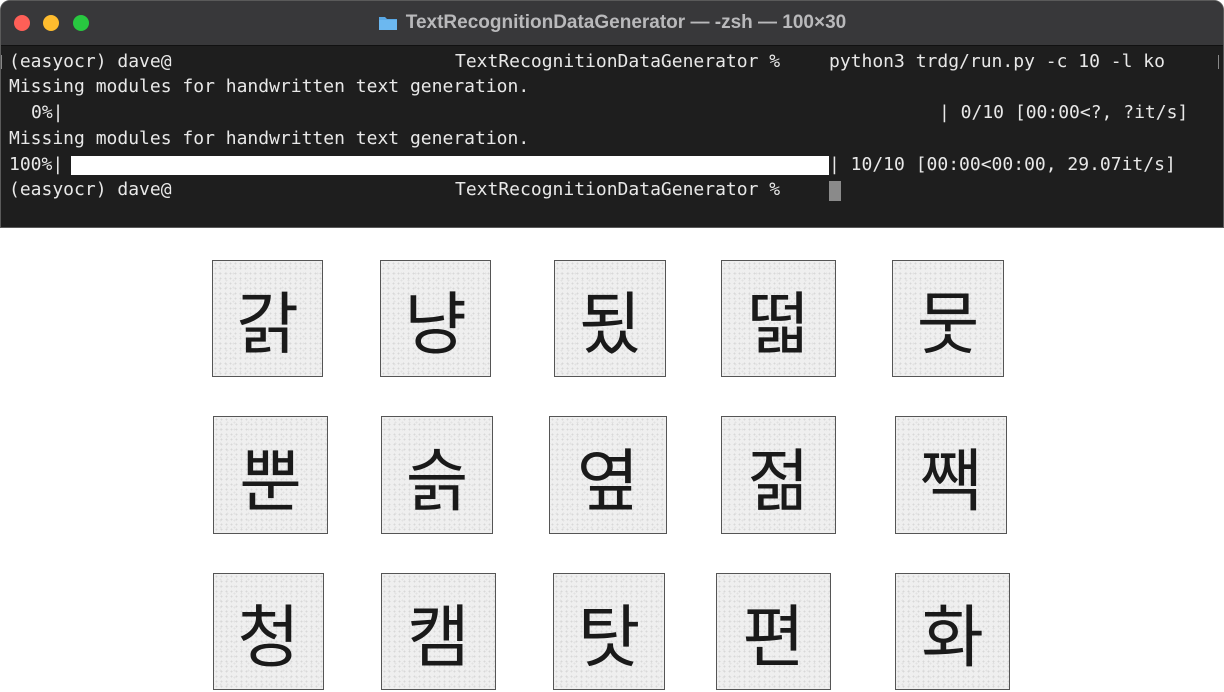 The width and height of the screenshot is (1224, 692). I want to click on sample-image: 슭, so click(437, 475).